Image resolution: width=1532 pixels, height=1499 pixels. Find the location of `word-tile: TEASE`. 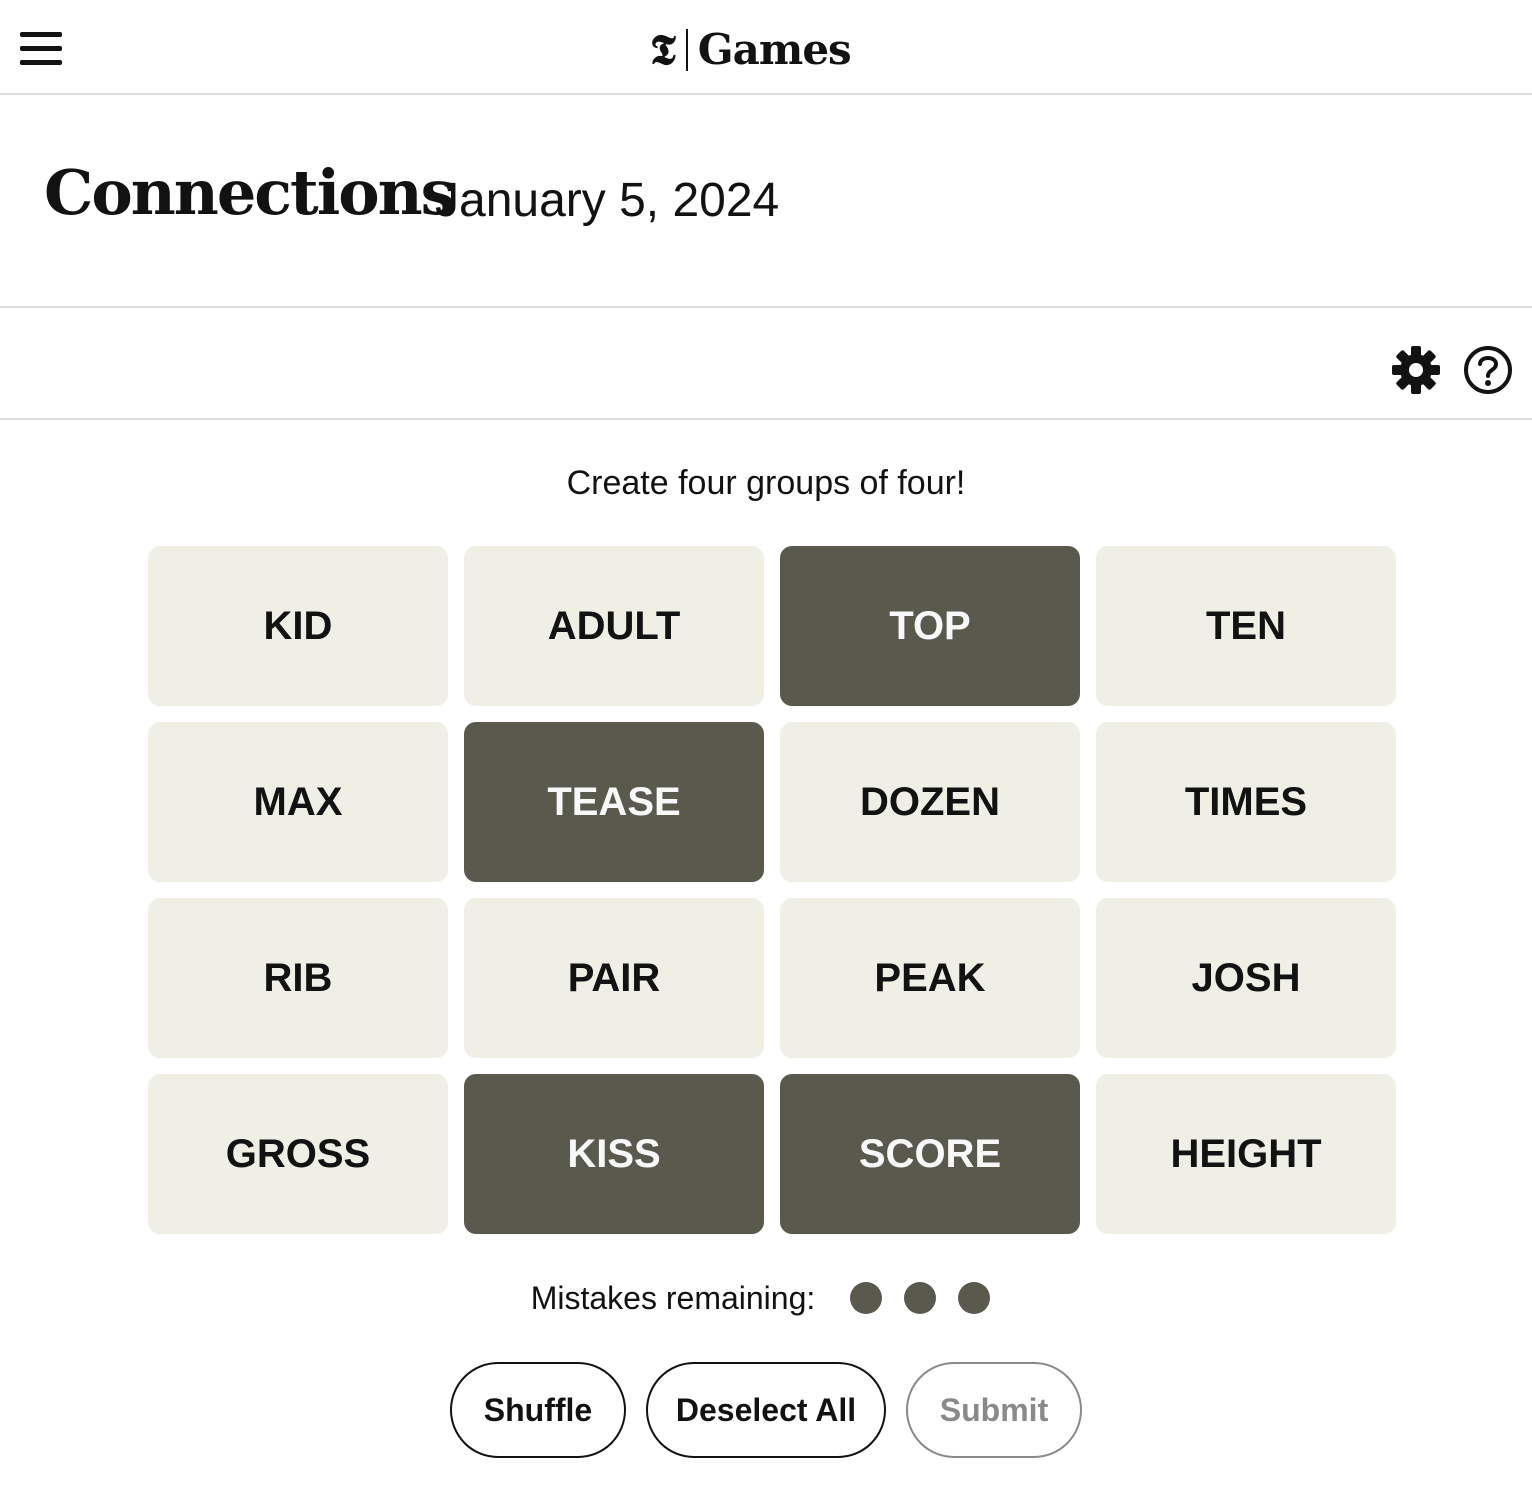

word-tile: TEASE is located at coordinates (614, 802).